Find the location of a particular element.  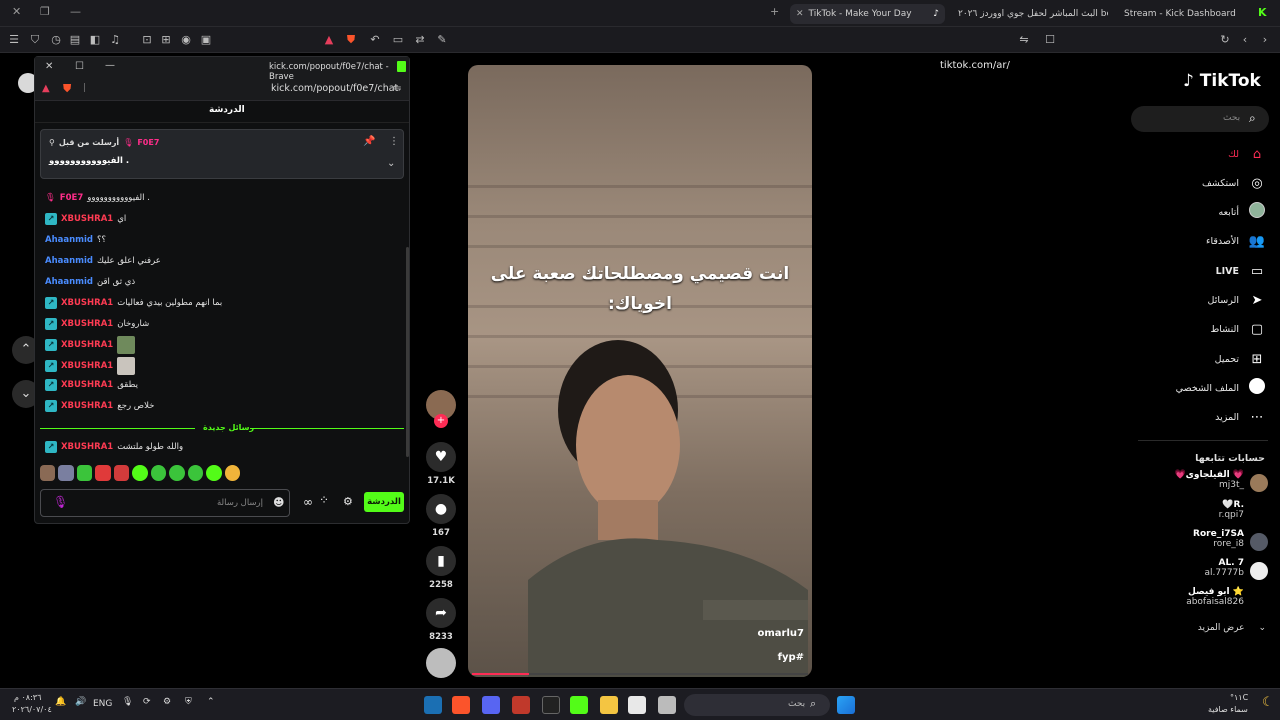

nav-profile: الملف الشخصي is located at coordinates (1208, 388).